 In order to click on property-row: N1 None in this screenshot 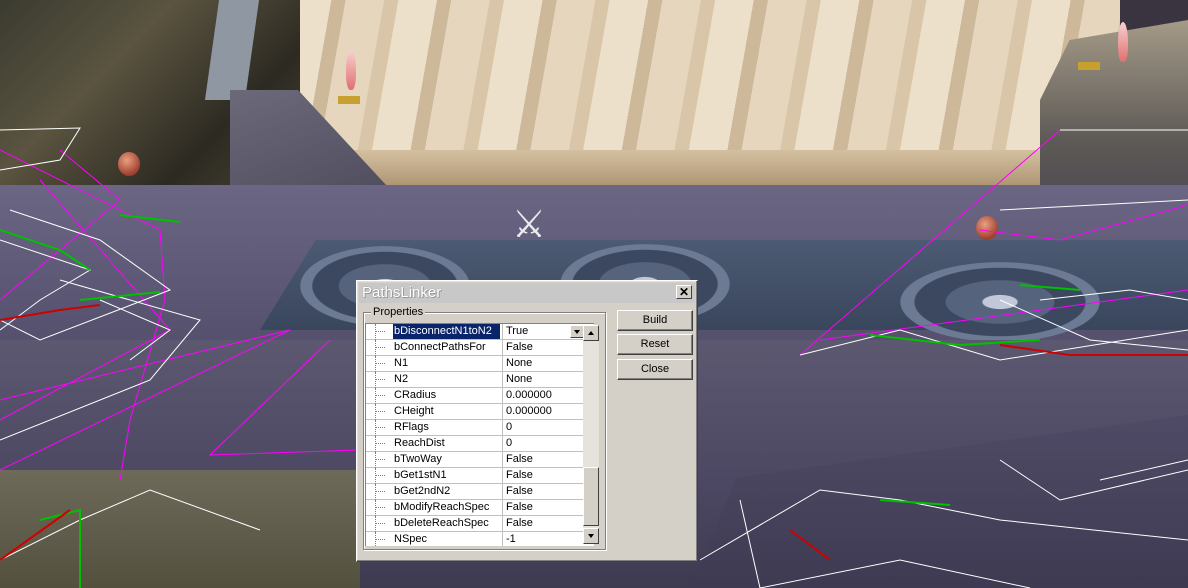, I will do `click(475, 364)`.